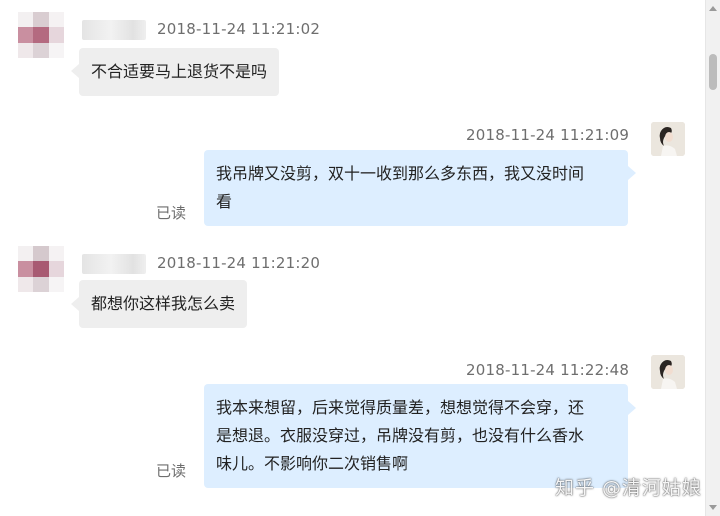 The width and height of the screenshot is (720, 516). What do you see at coordinates (239, 263) in the screenshot?
I see `message-timestamp: 2018-11-24 11:21:20` at bounding box center [239, 263].